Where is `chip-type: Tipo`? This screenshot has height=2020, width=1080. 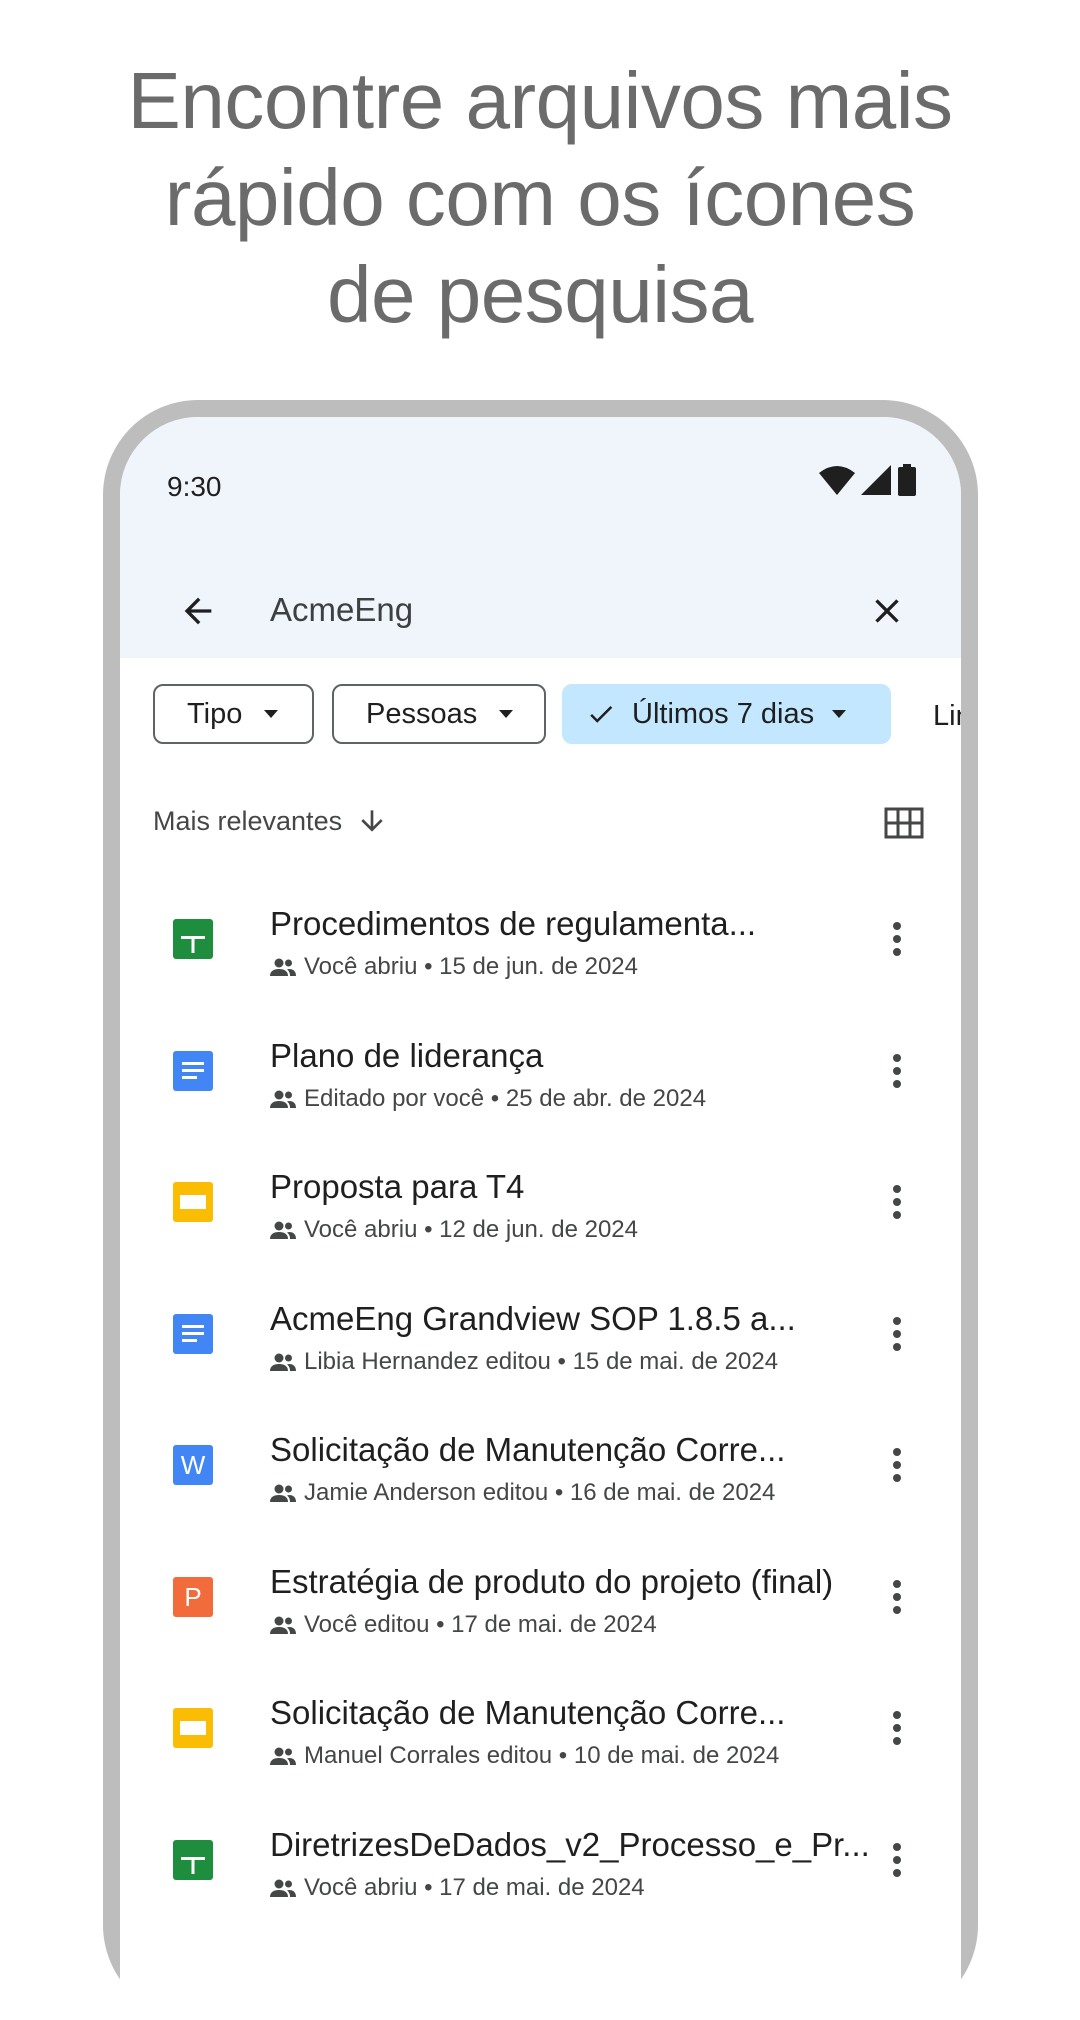 chip-type: Tipo is located at coordinates (233, 714).